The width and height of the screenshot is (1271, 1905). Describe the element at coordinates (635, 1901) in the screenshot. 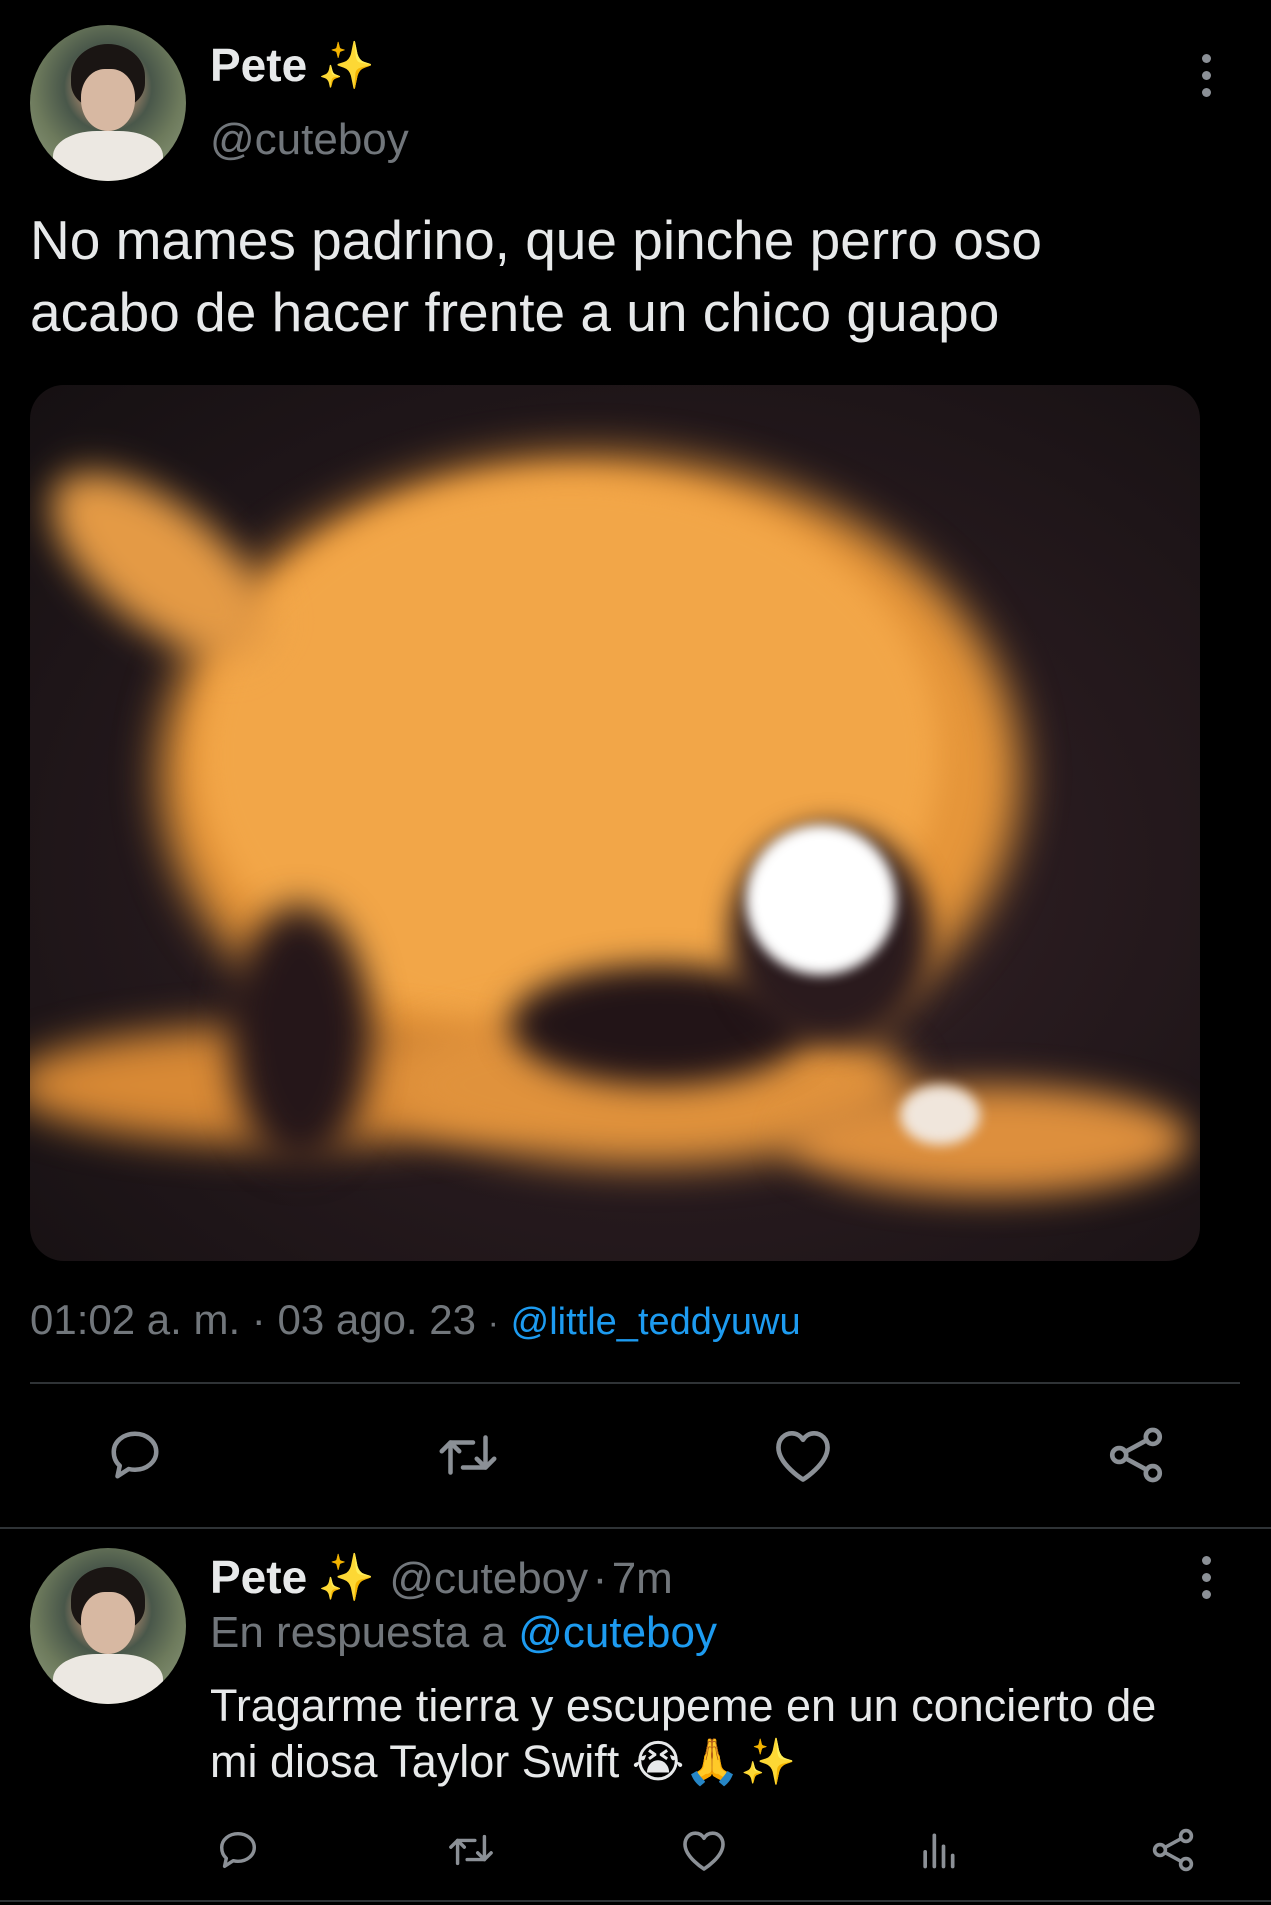

I see `bottom-separator` at that location.